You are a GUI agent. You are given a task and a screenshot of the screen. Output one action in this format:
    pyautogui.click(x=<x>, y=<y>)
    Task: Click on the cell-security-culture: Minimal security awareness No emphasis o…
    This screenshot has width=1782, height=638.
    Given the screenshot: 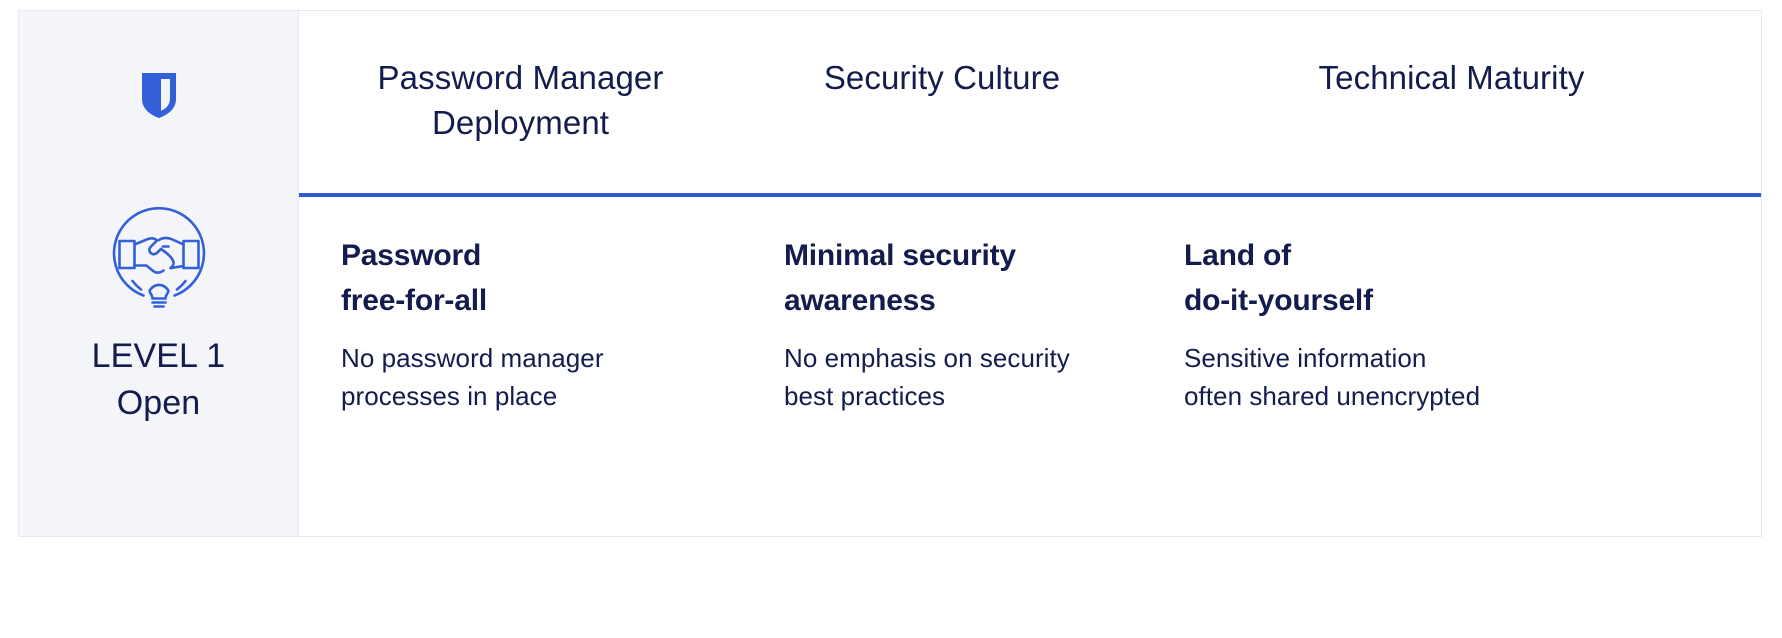 What is the action you would take?
    pyautogui.click(x=942, y=324)
    